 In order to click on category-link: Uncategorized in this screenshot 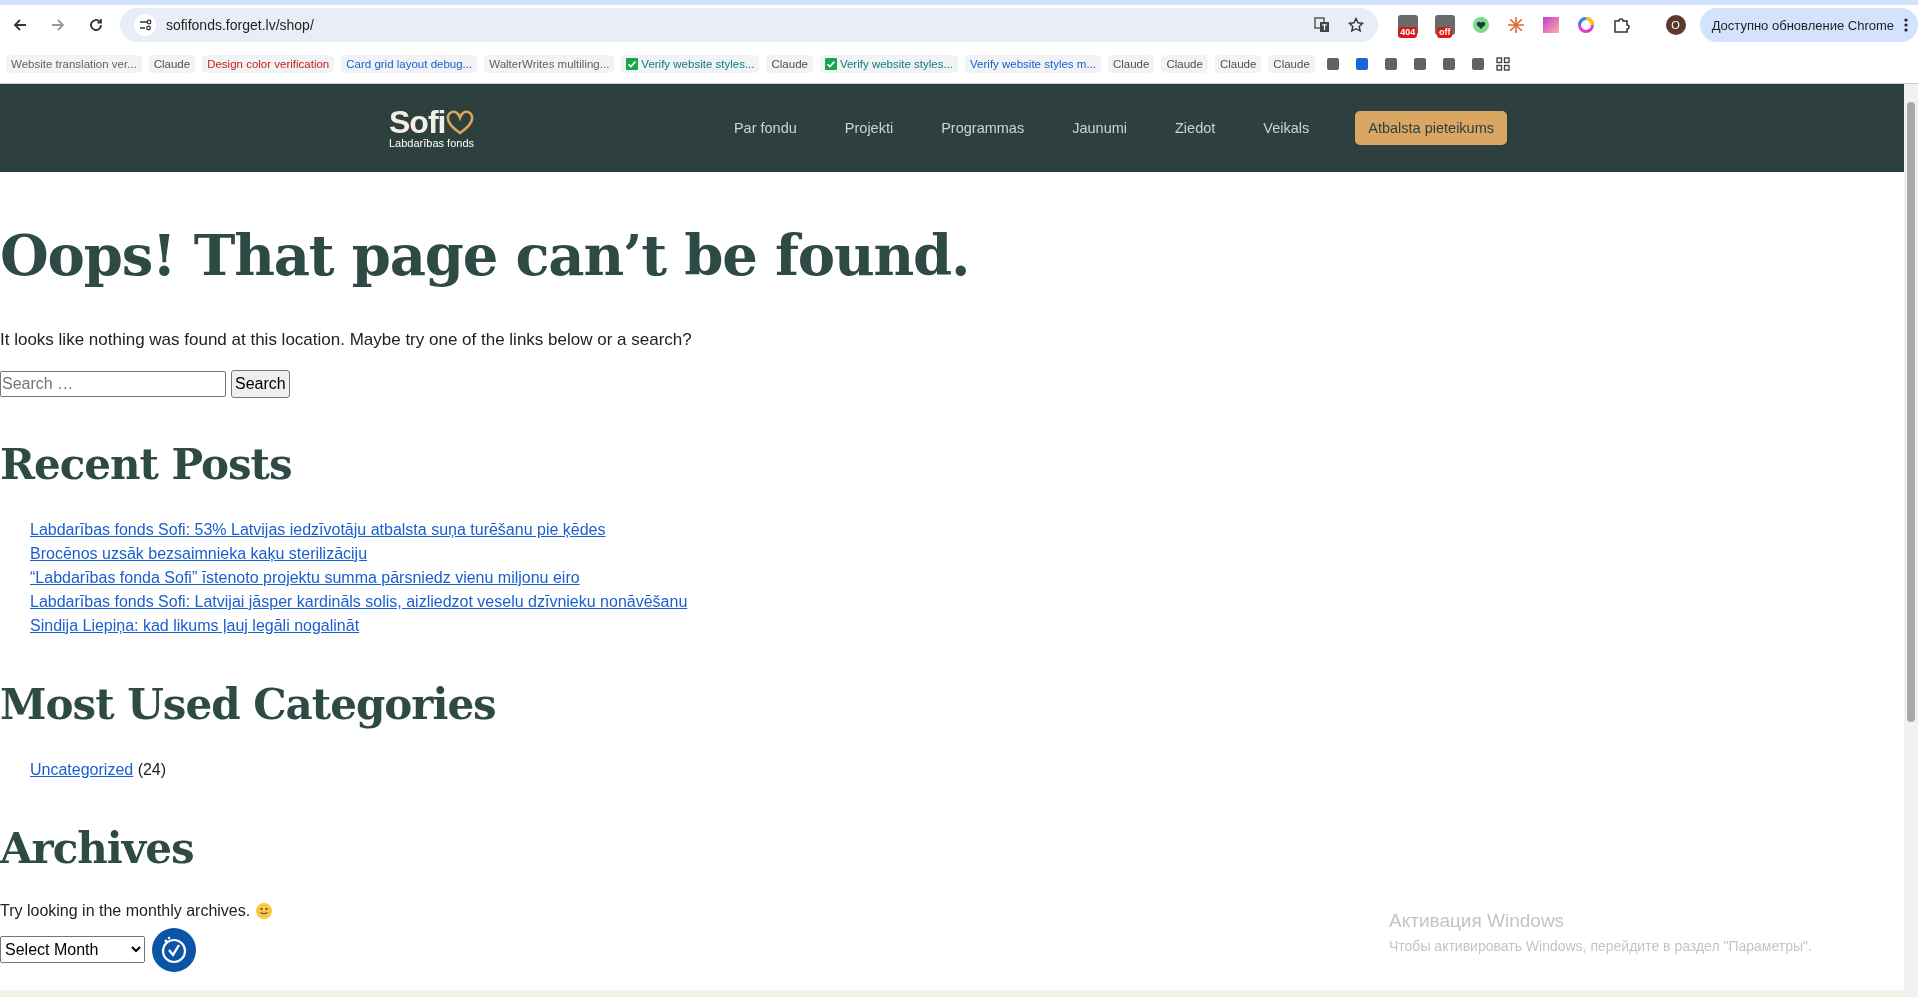, I will do `click(82, 769)`.